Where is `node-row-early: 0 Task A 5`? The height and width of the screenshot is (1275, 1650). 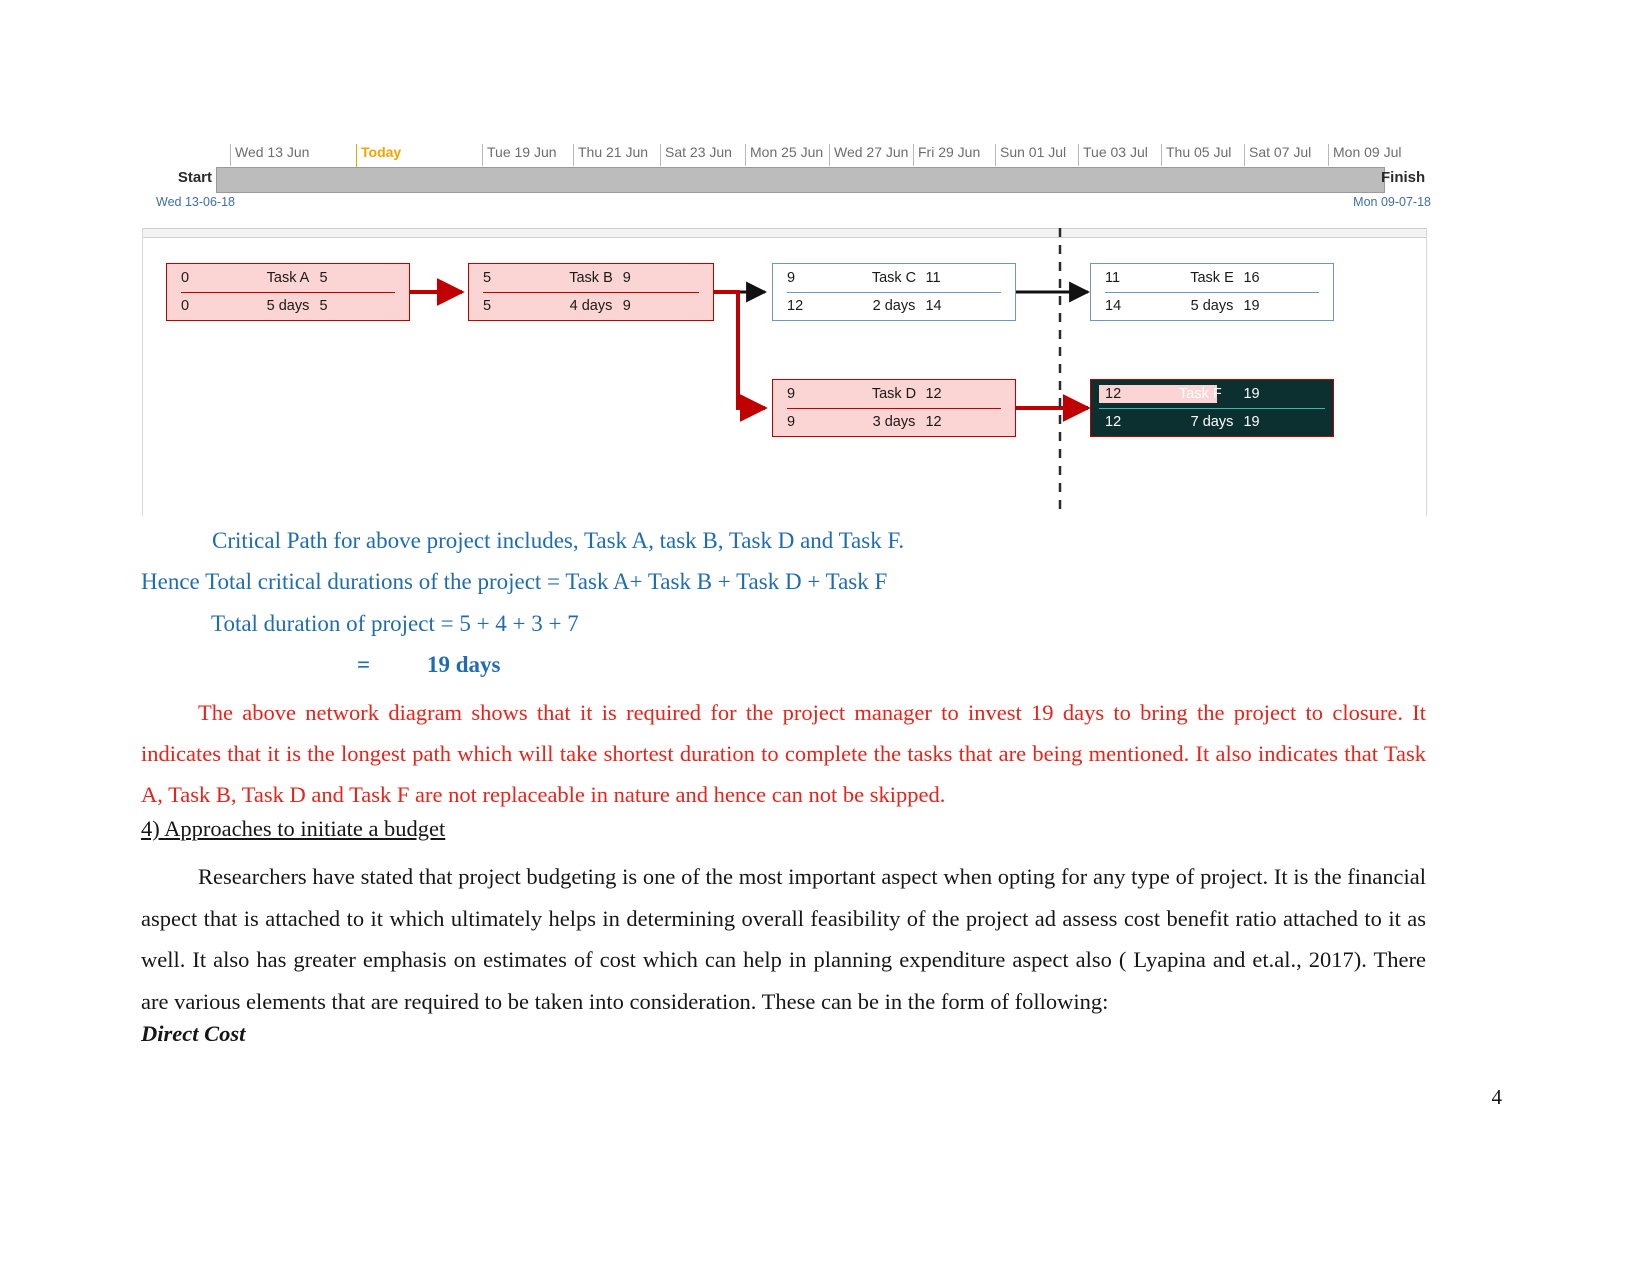
node-row-early: 0 Task A 5 is located at coordinates (288, 278).